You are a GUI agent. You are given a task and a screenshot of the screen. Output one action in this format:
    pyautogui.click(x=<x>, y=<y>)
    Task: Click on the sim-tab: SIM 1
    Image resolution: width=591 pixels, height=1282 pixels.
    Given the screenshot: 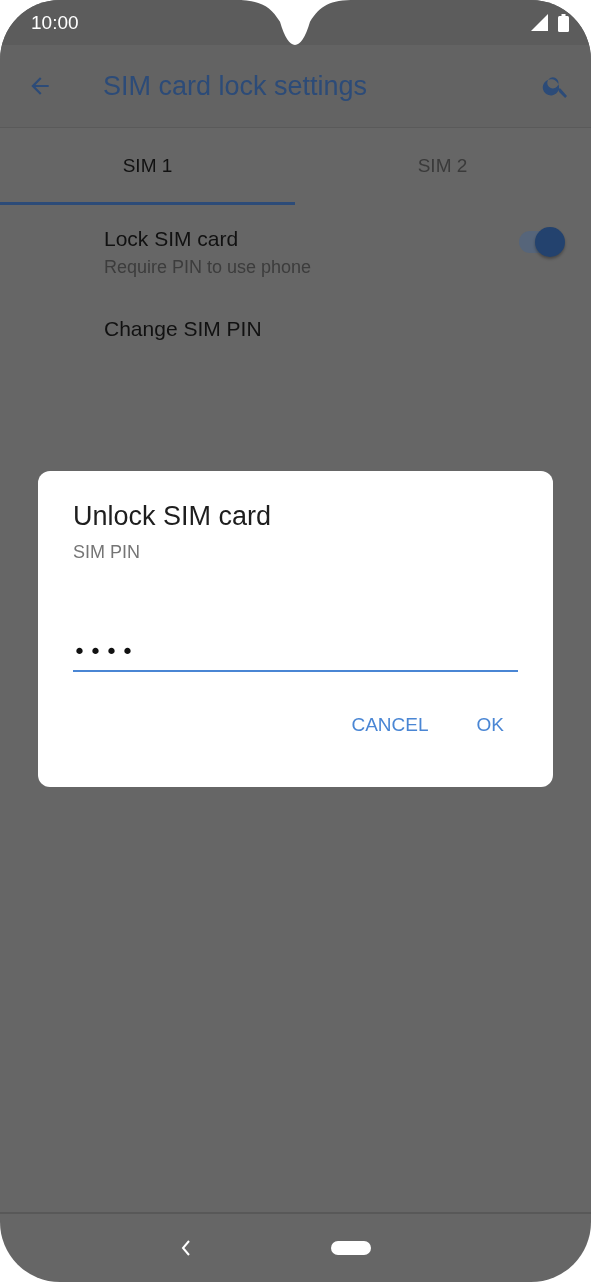 What is the action you would take?
    pyautogui.click(x=147, y=166)
    